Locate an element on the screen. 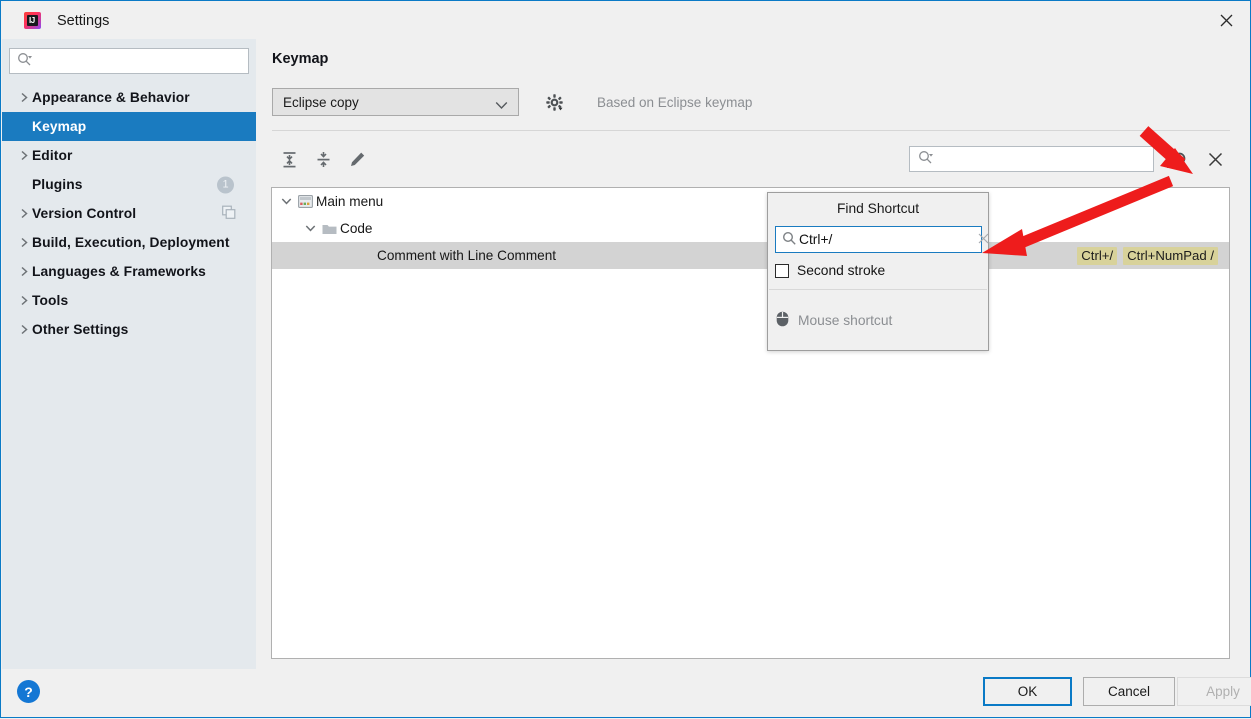  gear-icon is located at coordinates (554, 102).